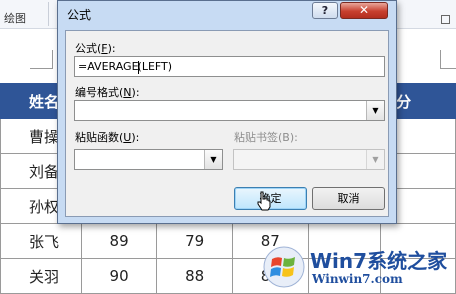 Image resolution: width=456 pixels, height=294 pixels. What do you see at coordinates (448, 59) in the screenshot?
I see `margin-mark-right` at bounding box center [448, 59].